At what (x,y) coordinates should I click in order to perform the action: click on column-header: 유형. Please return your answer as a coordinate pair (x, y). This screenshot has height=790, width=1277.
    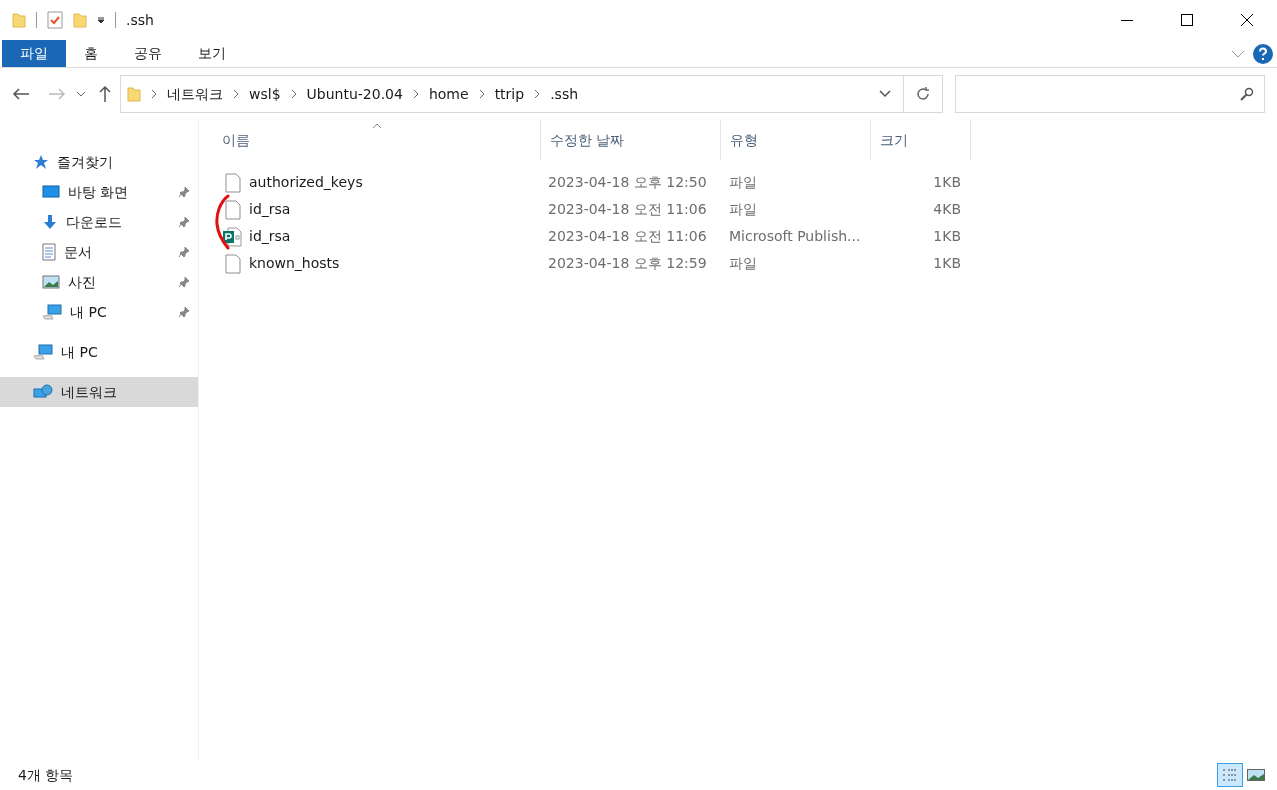
    Looking at the image, I should click on (796, 140).